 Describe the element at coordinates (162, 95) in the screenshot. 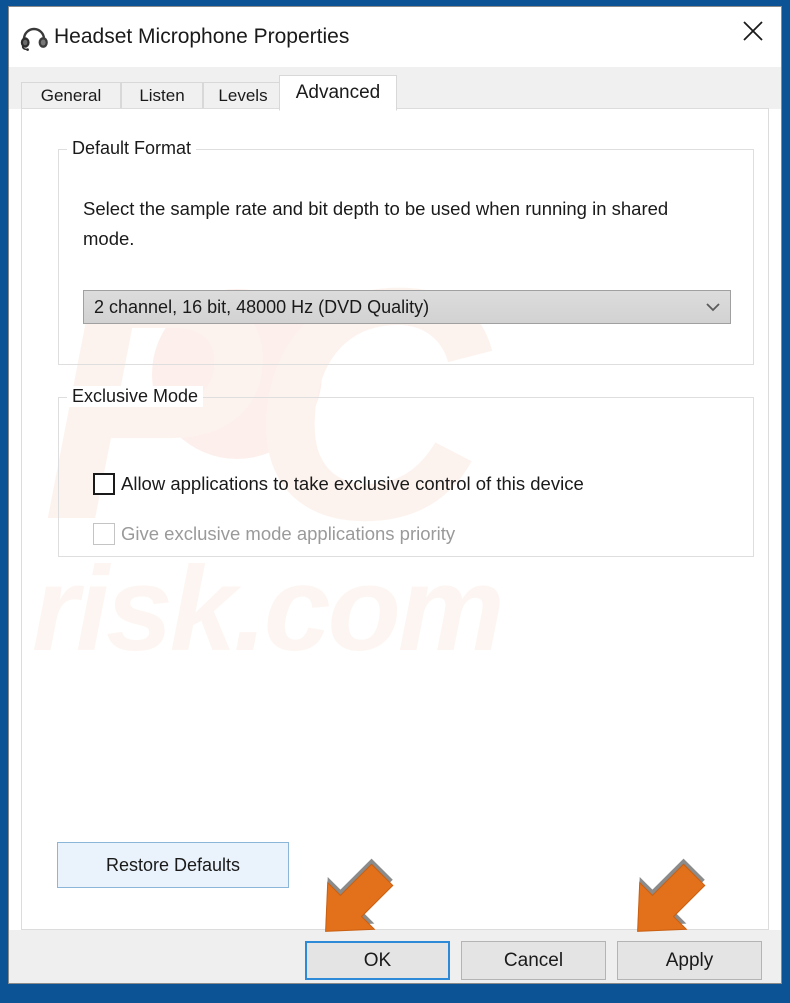

I see `tab-listen: Listen` at that location.